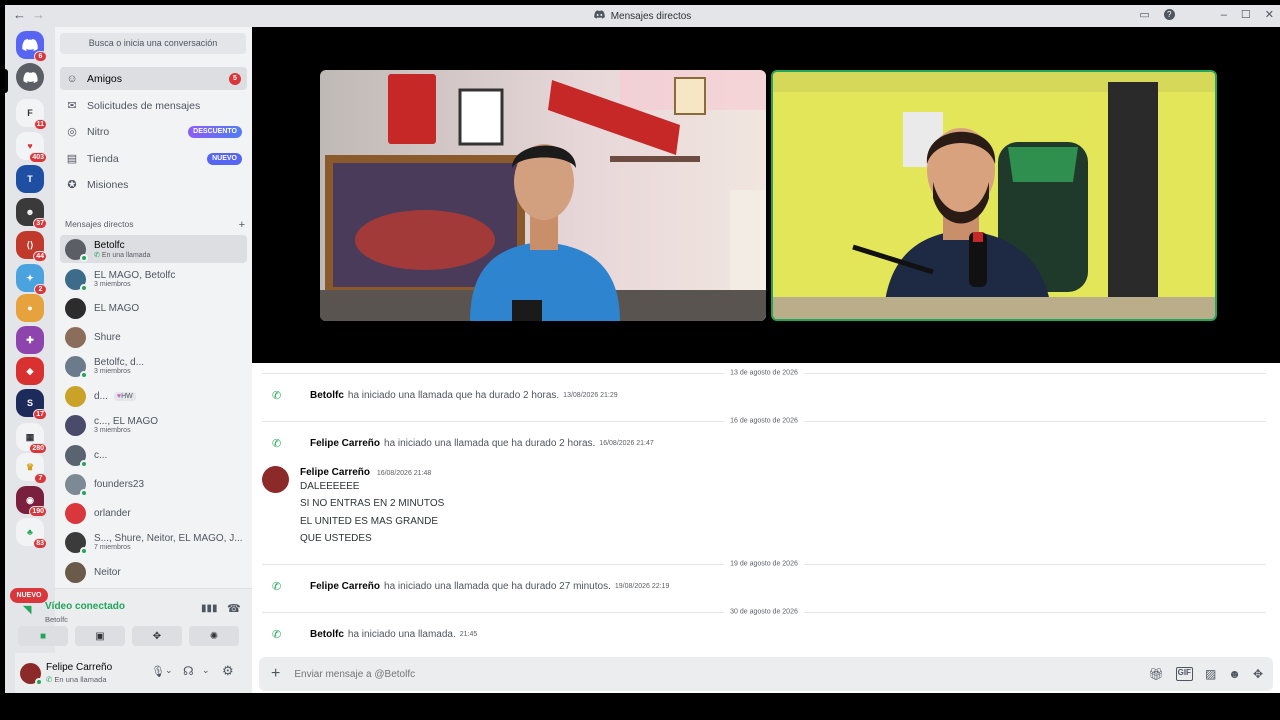  What do you see at coordinates (404, 473) in the screenshot?
I see `timestamp: 16/08/2026 21:48` at bounding box center [404, 473].